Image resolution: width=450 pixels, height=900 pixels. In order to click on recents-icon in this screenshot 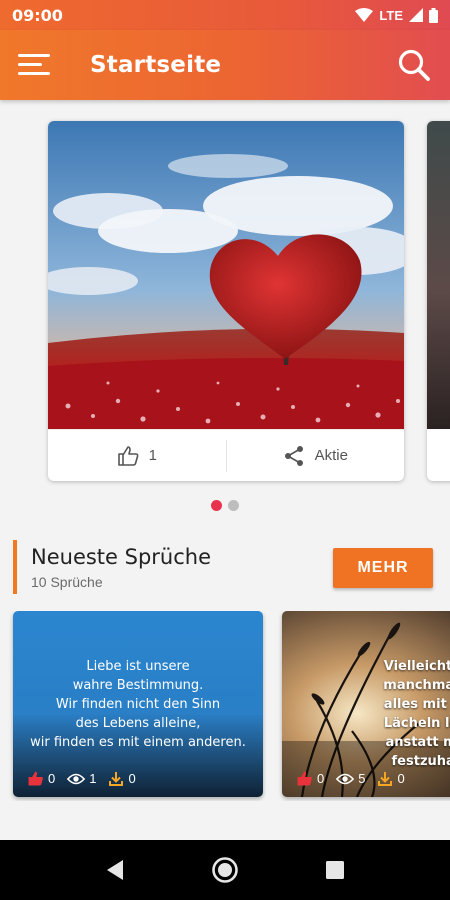, I will do `click(335, 870)`.